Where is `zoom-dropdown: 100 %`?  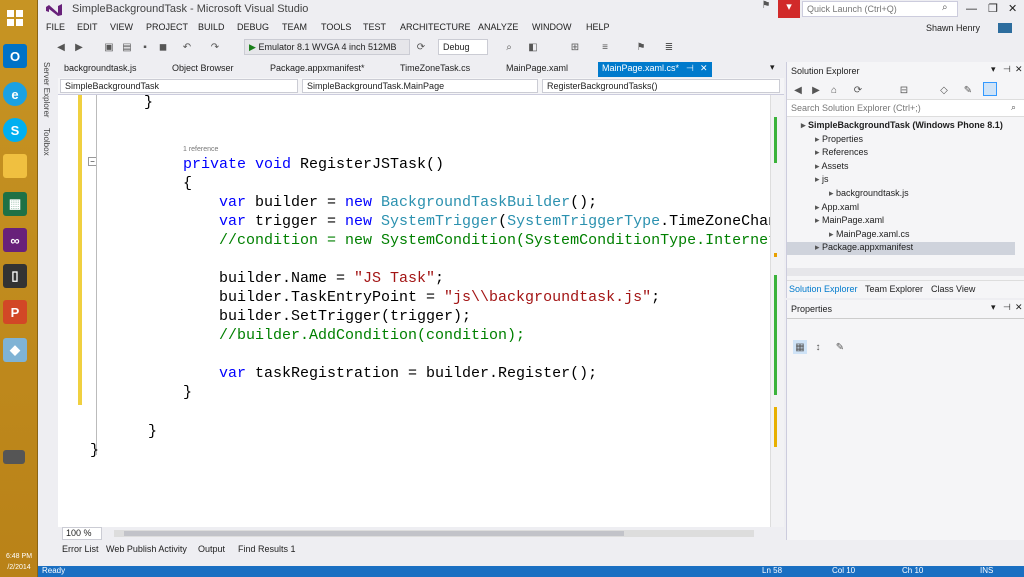
zoom-dropdown: 100 % is located at coordinates (82, 533).